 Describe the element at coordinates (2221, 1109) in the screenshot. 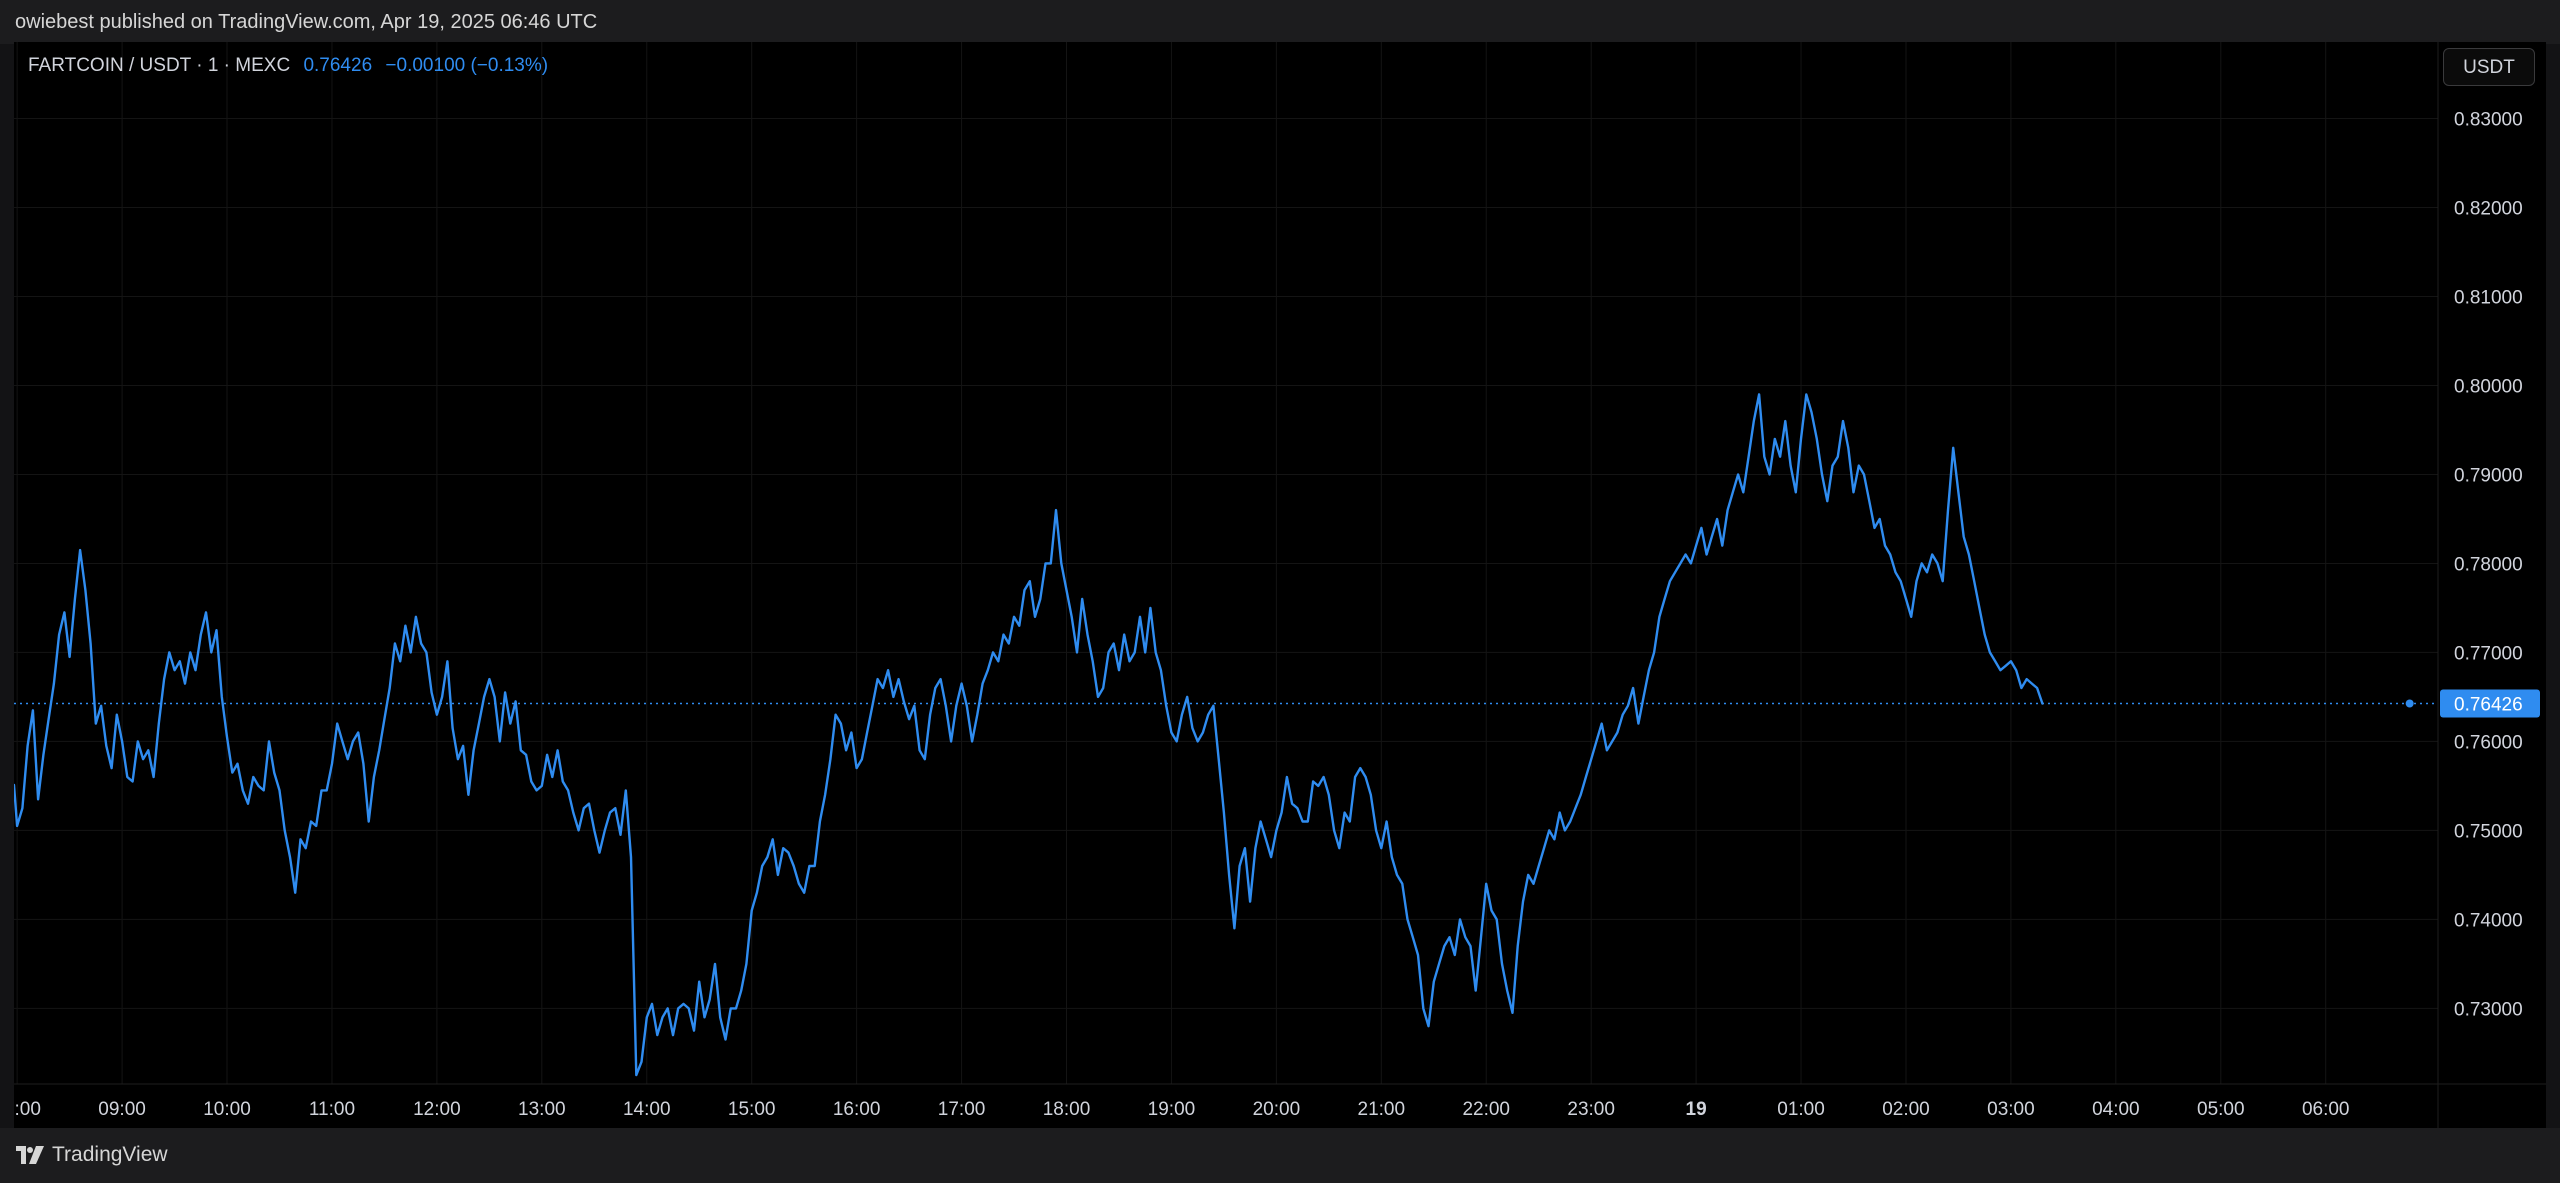

I see `x-tick-label: 05:00` at that location.